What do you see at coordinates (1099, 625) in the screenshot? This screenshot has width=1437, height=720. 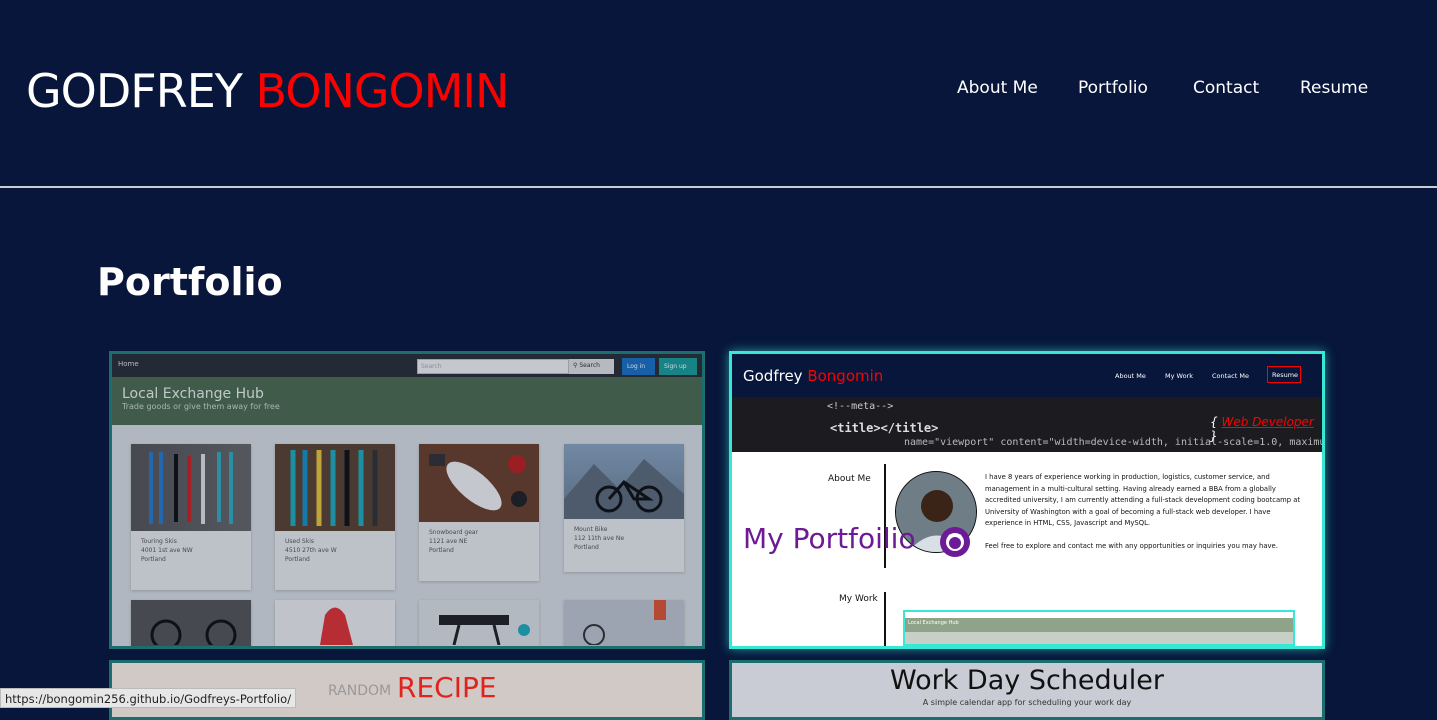 I see `pf-thumb-title: Local Exchange Hub` at bounding box center [1099, 625].